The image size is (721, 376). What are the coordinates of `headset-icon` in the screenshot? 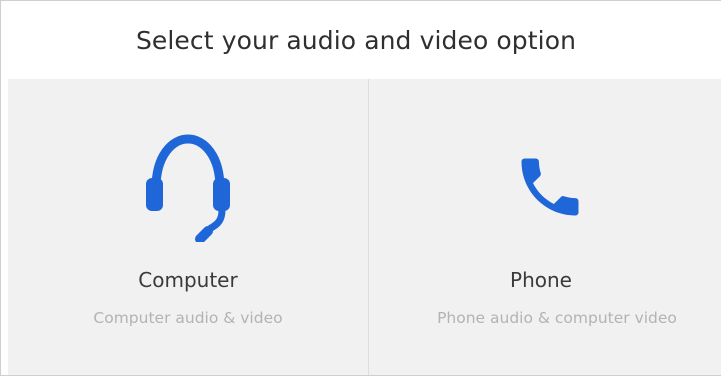 It's located at (188, 188).